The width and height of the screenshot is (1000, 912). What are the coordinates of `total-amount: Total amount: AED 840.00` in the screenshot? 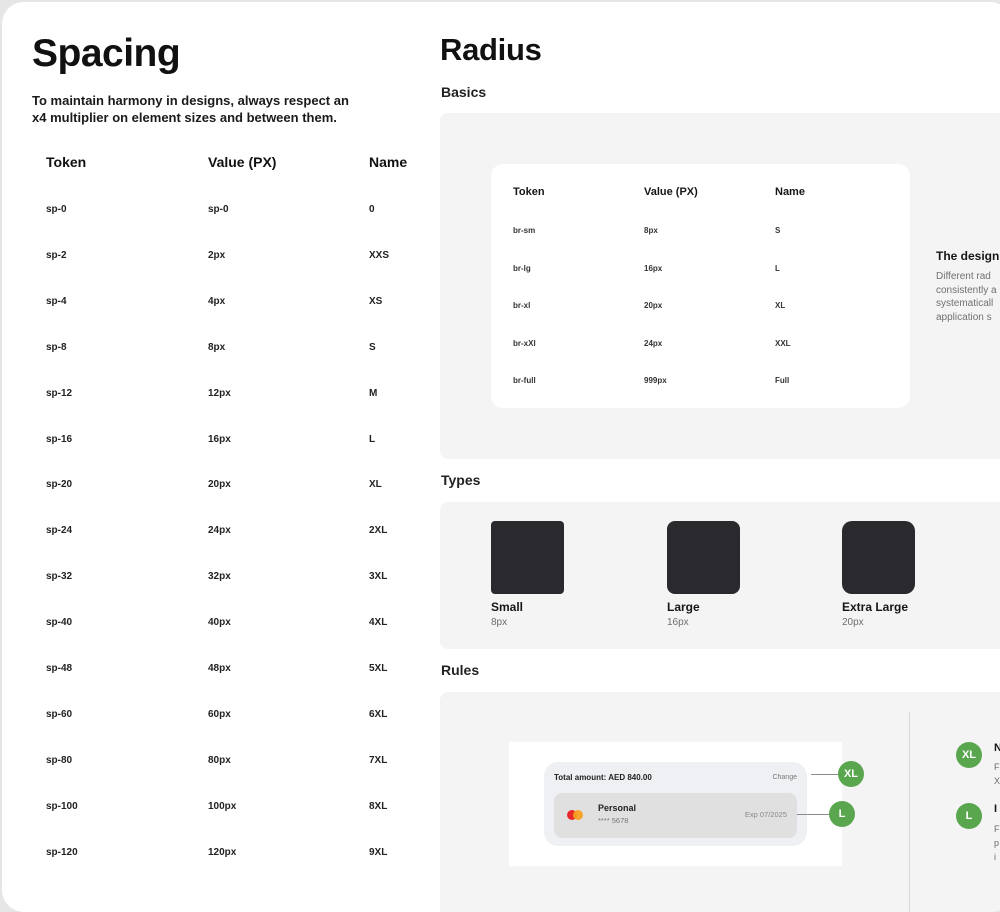 It's located at (603, 777).